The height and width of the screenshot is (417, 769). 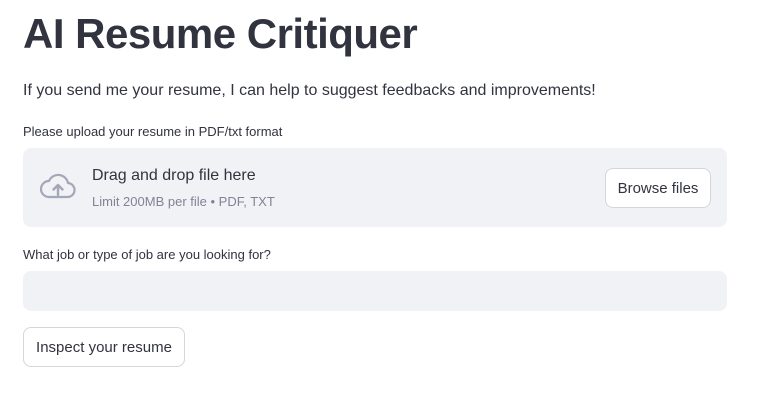 What do you see at coordinates (104, 347) in the screenshot?
I see `inspect-resume-button: Inspect your resume` at bounding box center [104, 347].